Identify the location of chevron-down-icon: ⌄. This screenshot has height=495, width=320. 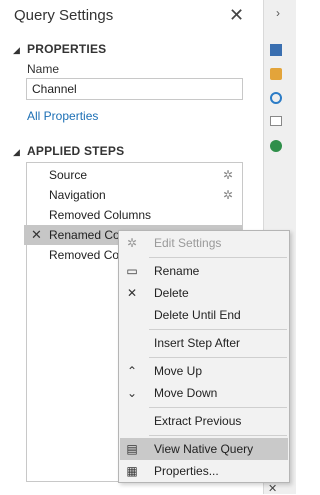
(132, 393).